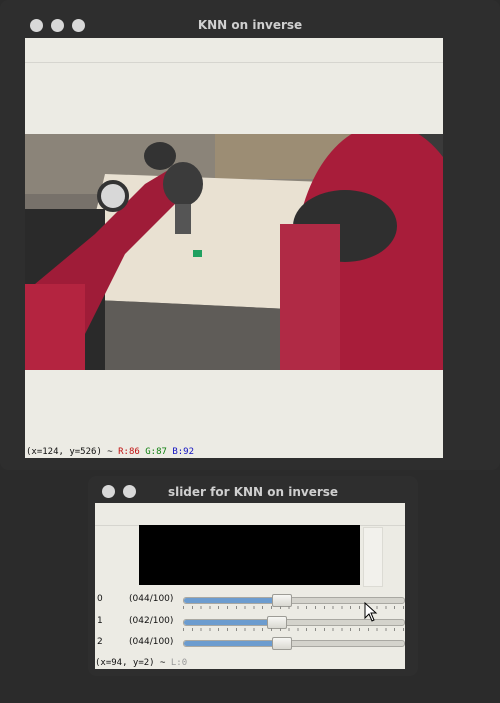 This screenshot has width=500, height=703. Describe the element at coordinates (151, 621) in the screenshot. I see `trackbar-value: (042/100)` at that location.